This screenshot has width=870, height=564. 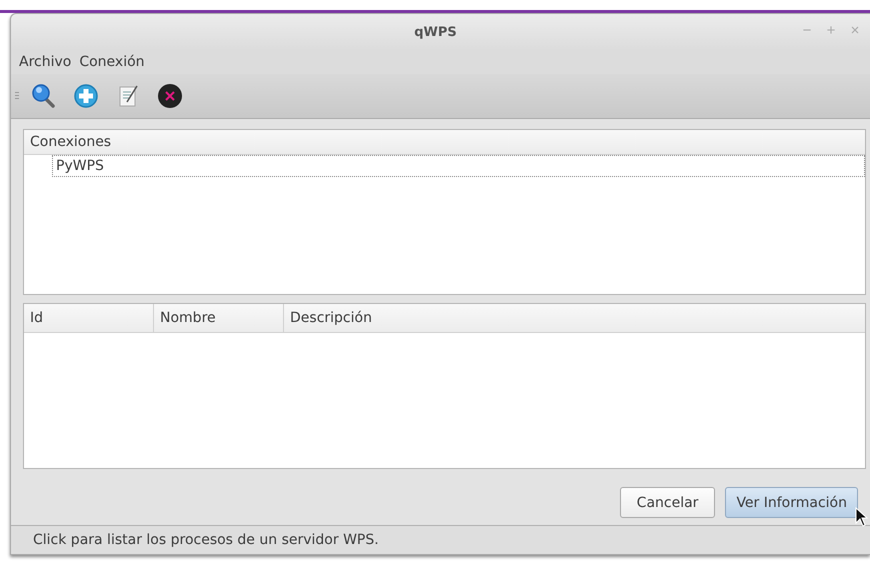 What do you see at coordinates (435, 32) in the screenshot?
I see `window-title: qWPS` at bounding box center [435, 32].